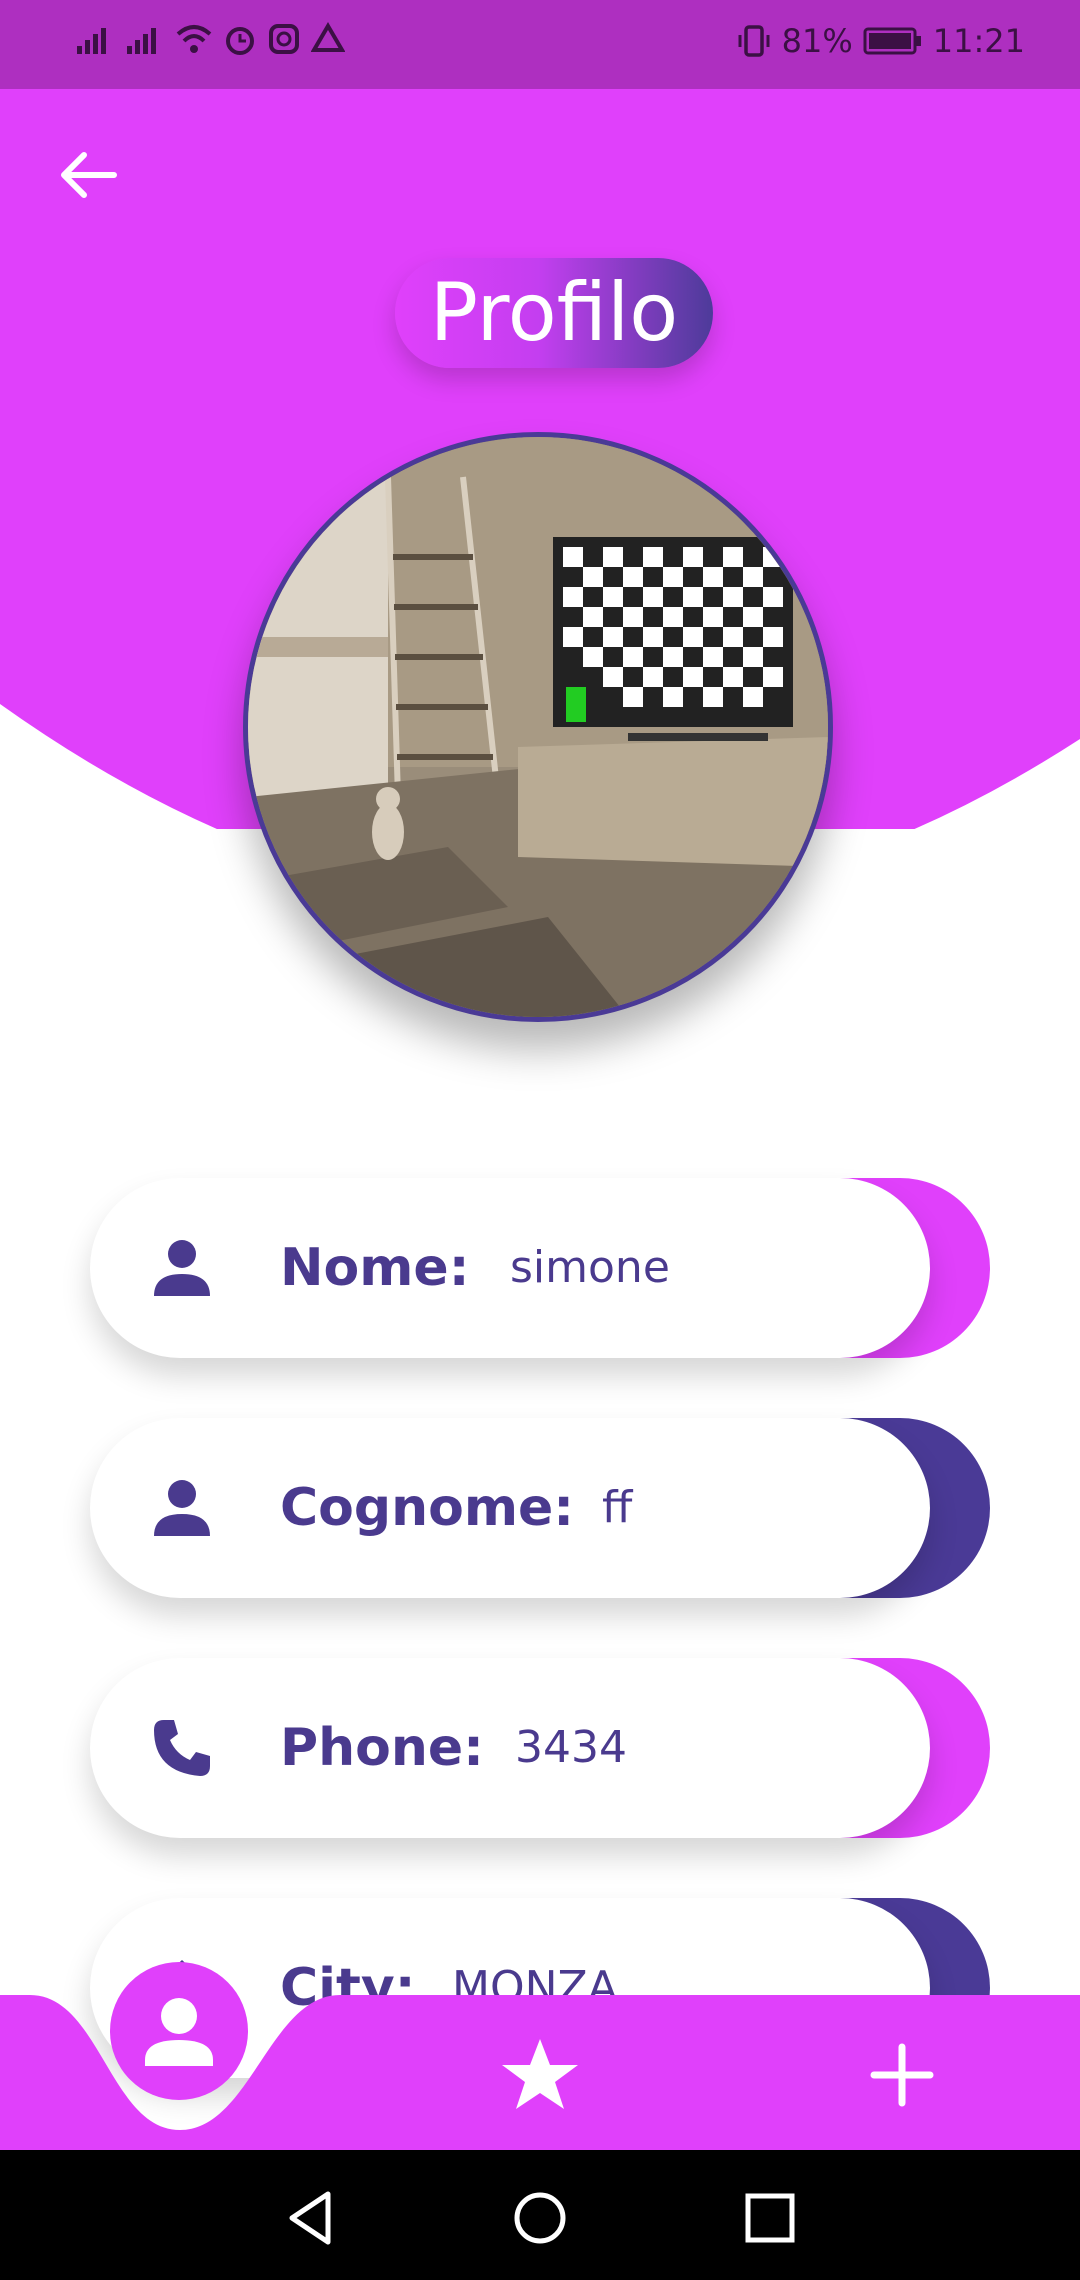 This screenshot has width=1080, height=2280. I want to click on recents-nav-icon, so click(770, 2218).